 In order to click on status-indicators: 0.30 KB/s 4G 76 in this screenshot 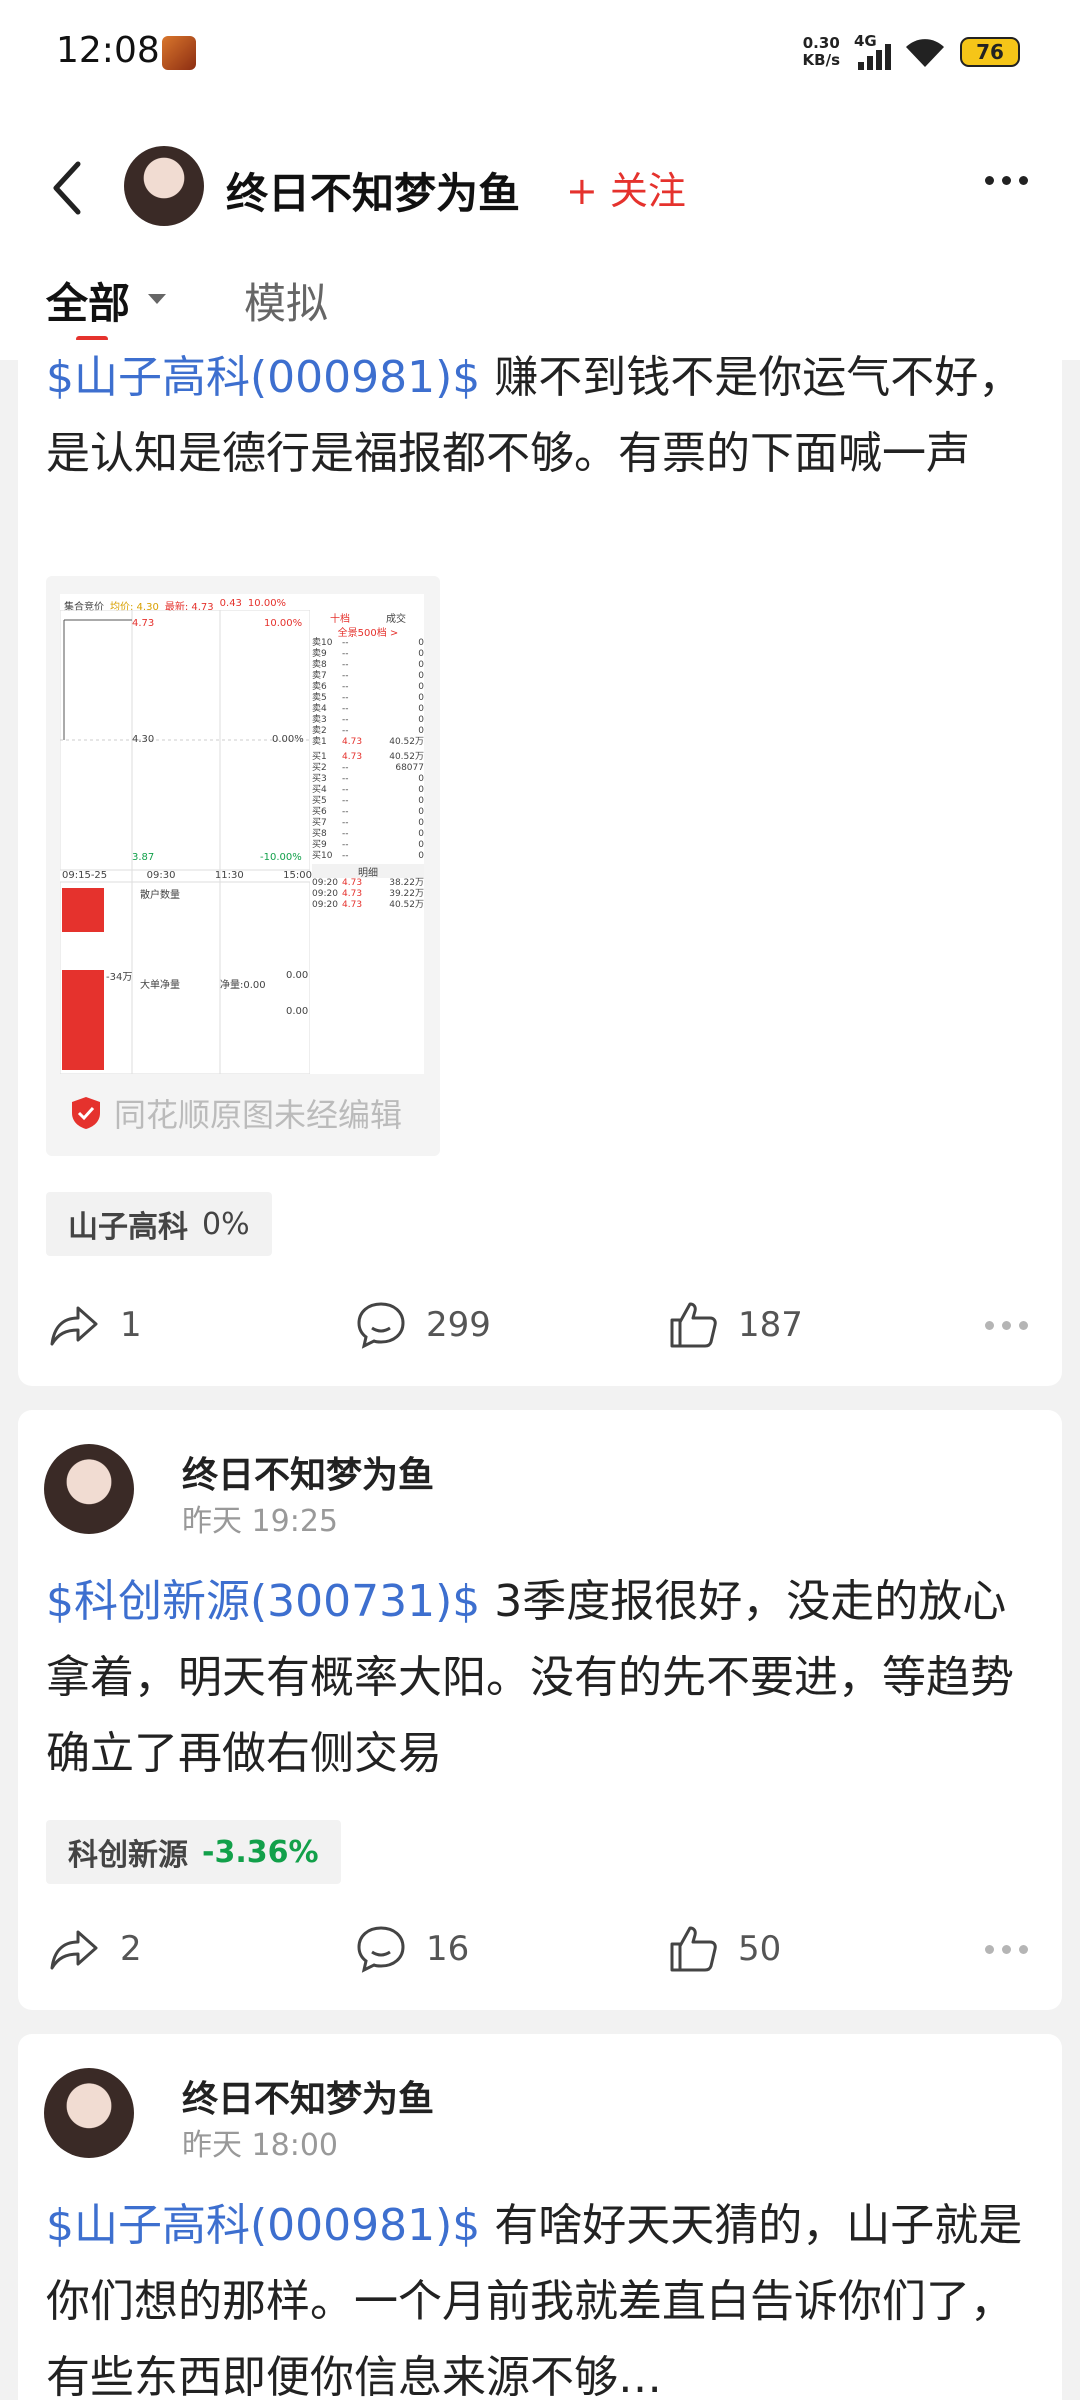, I will do `click(911, 52)`.